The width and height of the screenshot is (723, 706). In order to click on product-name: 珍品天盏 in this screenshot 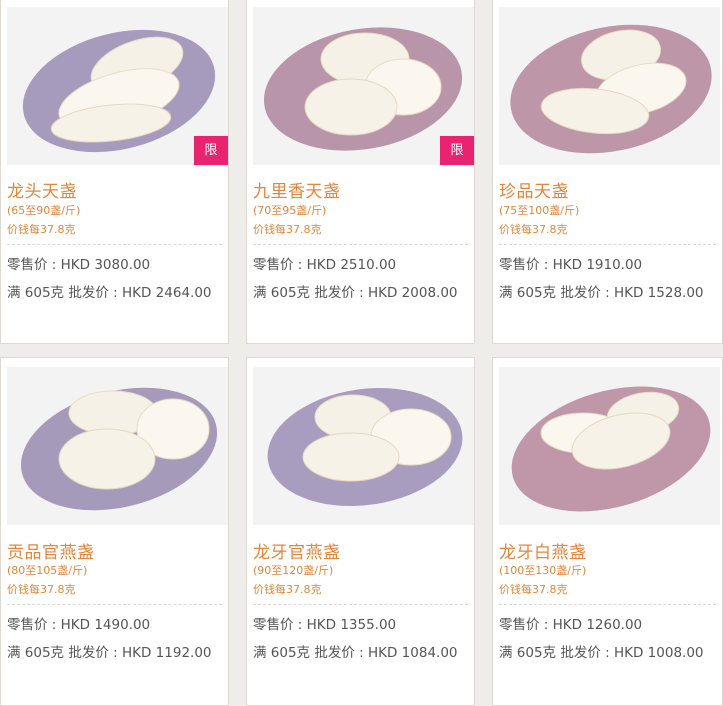, I will do `click(534, 189)`.